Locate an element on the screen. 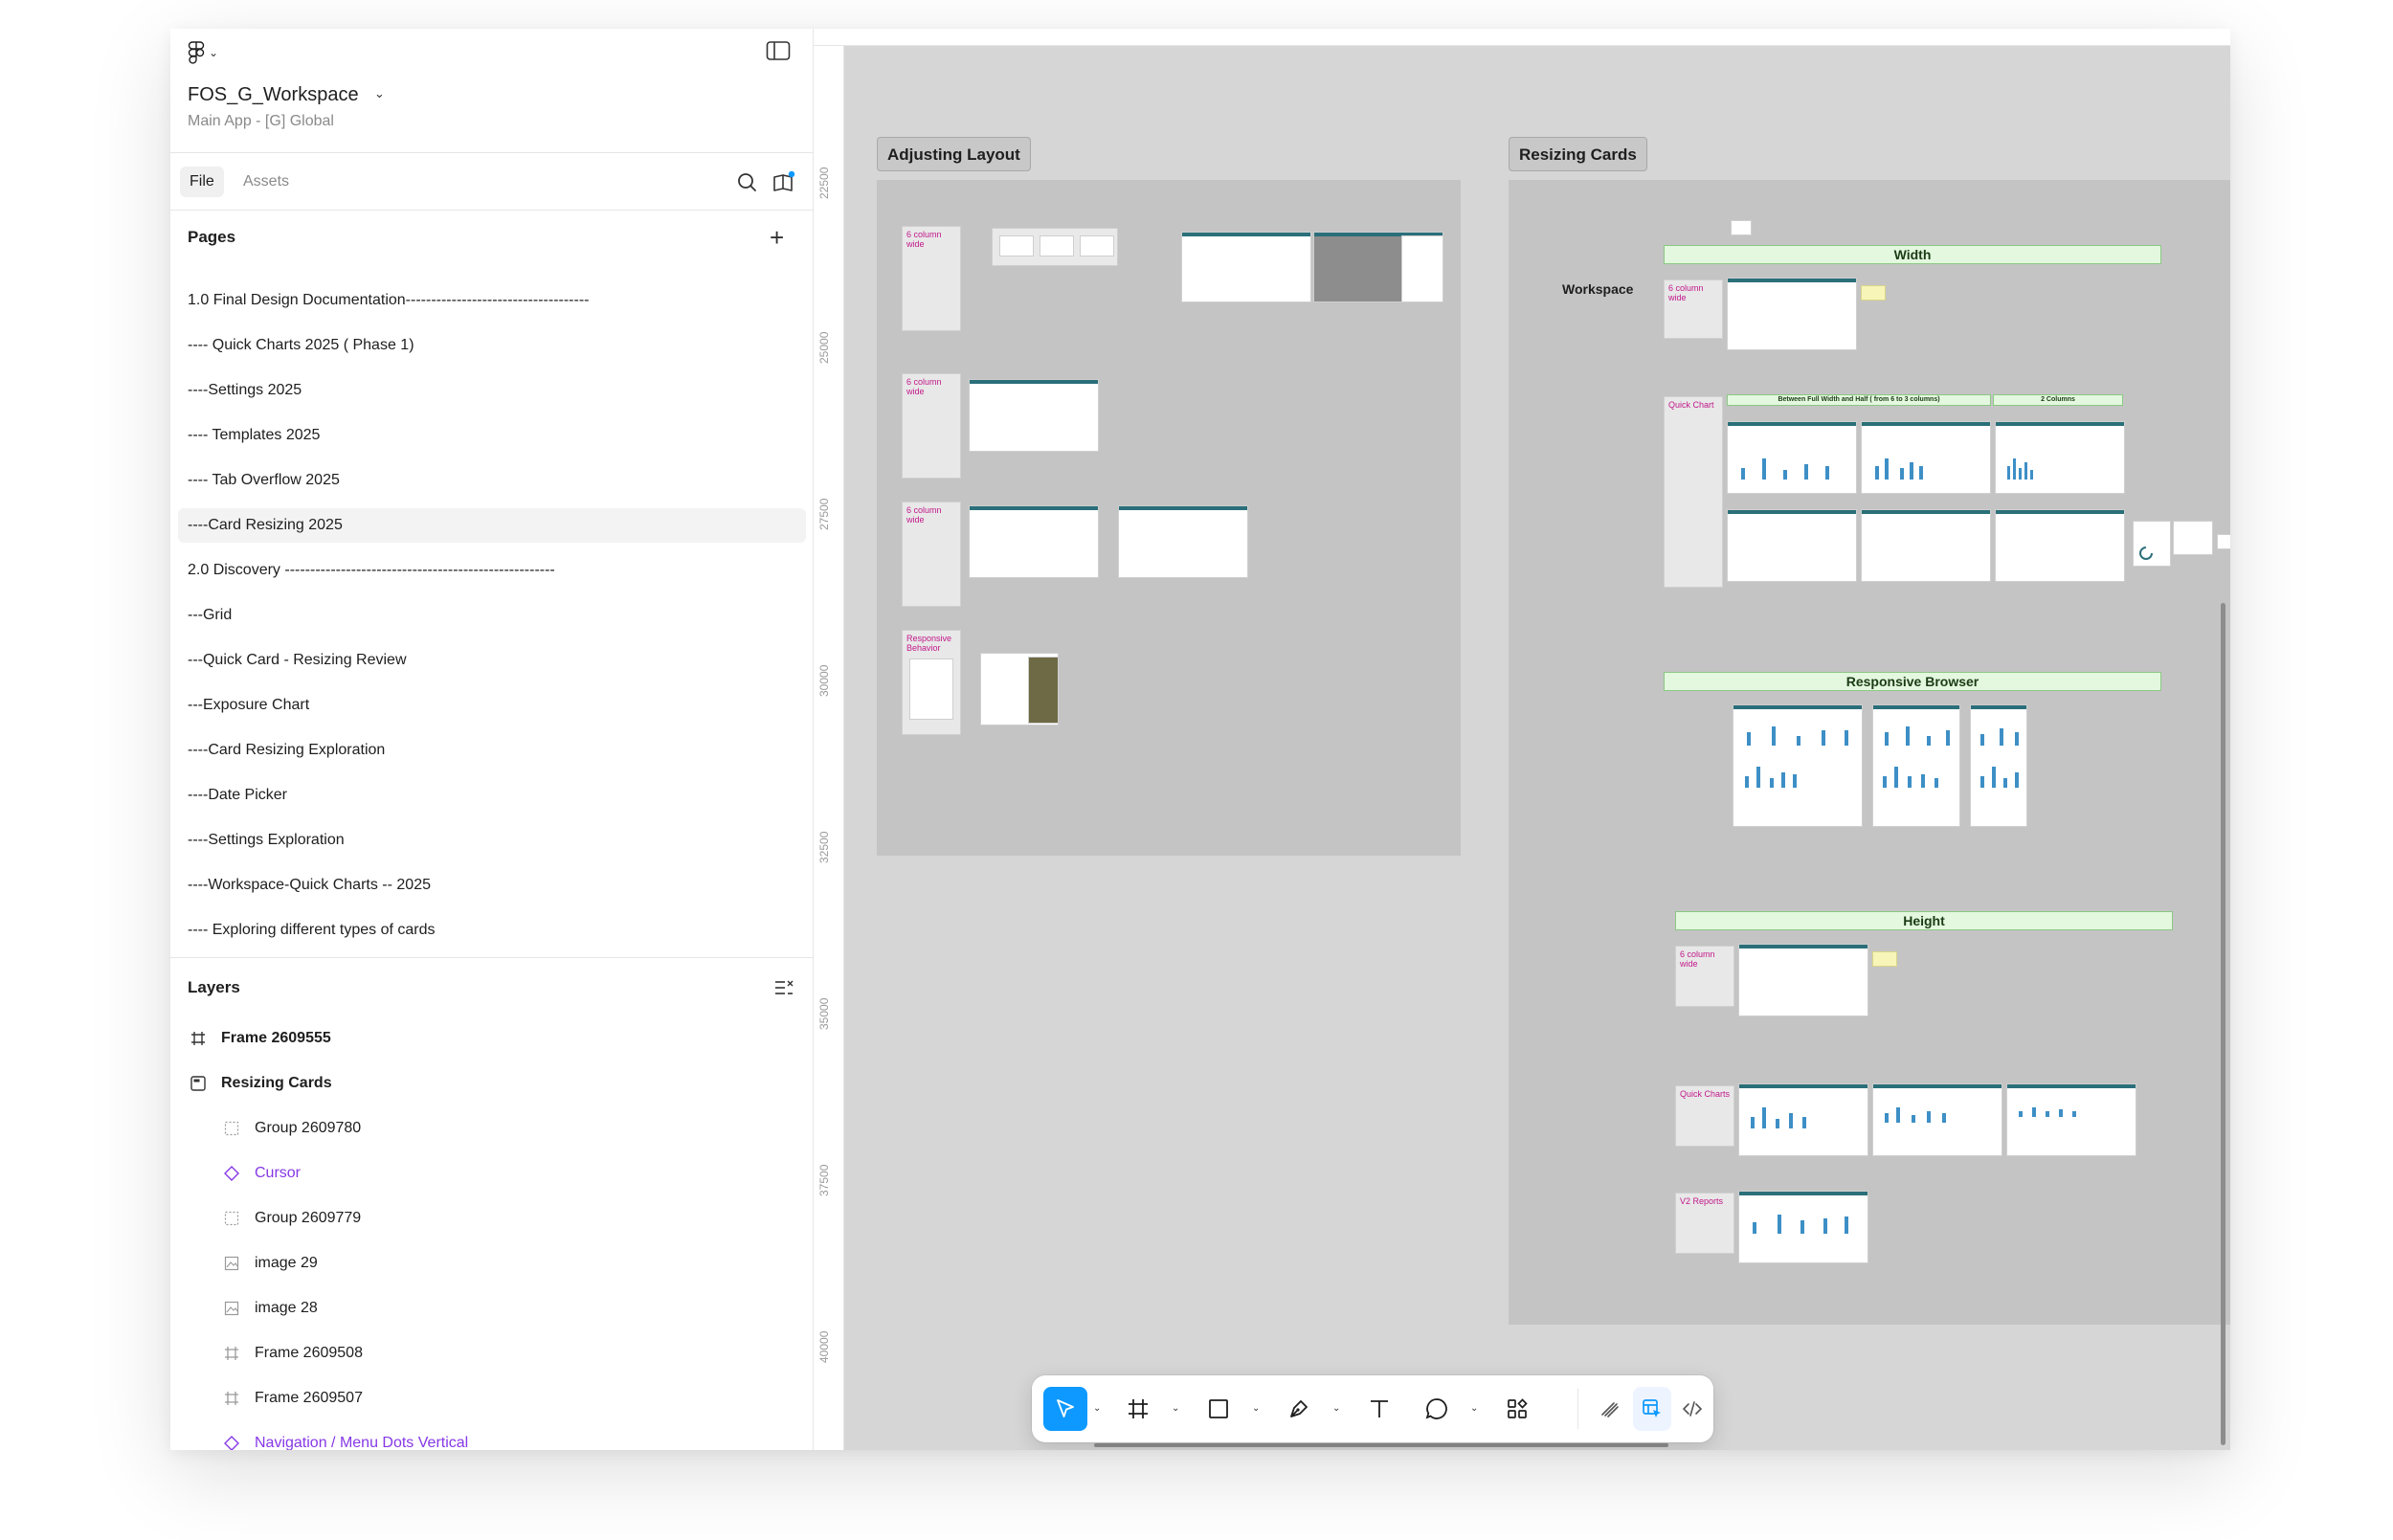 This screenshot has width=2393, height=1540. tab-file: File is located at coordinates (202, 182).